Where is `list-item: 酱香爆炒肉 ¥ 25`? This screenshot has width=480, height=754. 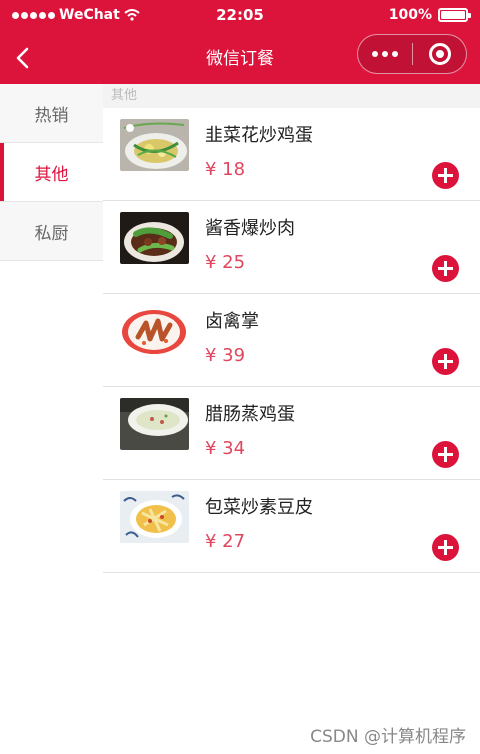 list-item: 酱香爆炒肉 ¥ 25 is located at coordinates (291, 247).